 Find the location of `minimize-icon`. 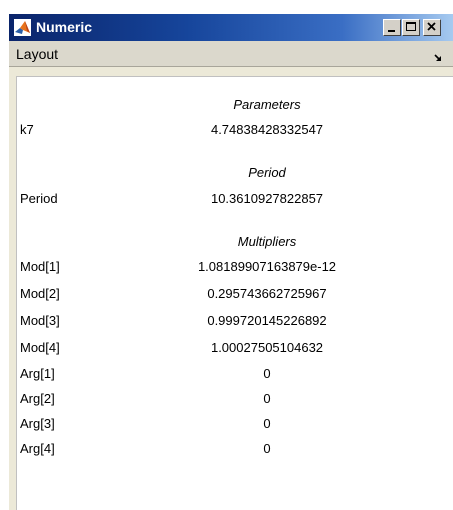

minimize-icon is located at coordinates (391, 31).